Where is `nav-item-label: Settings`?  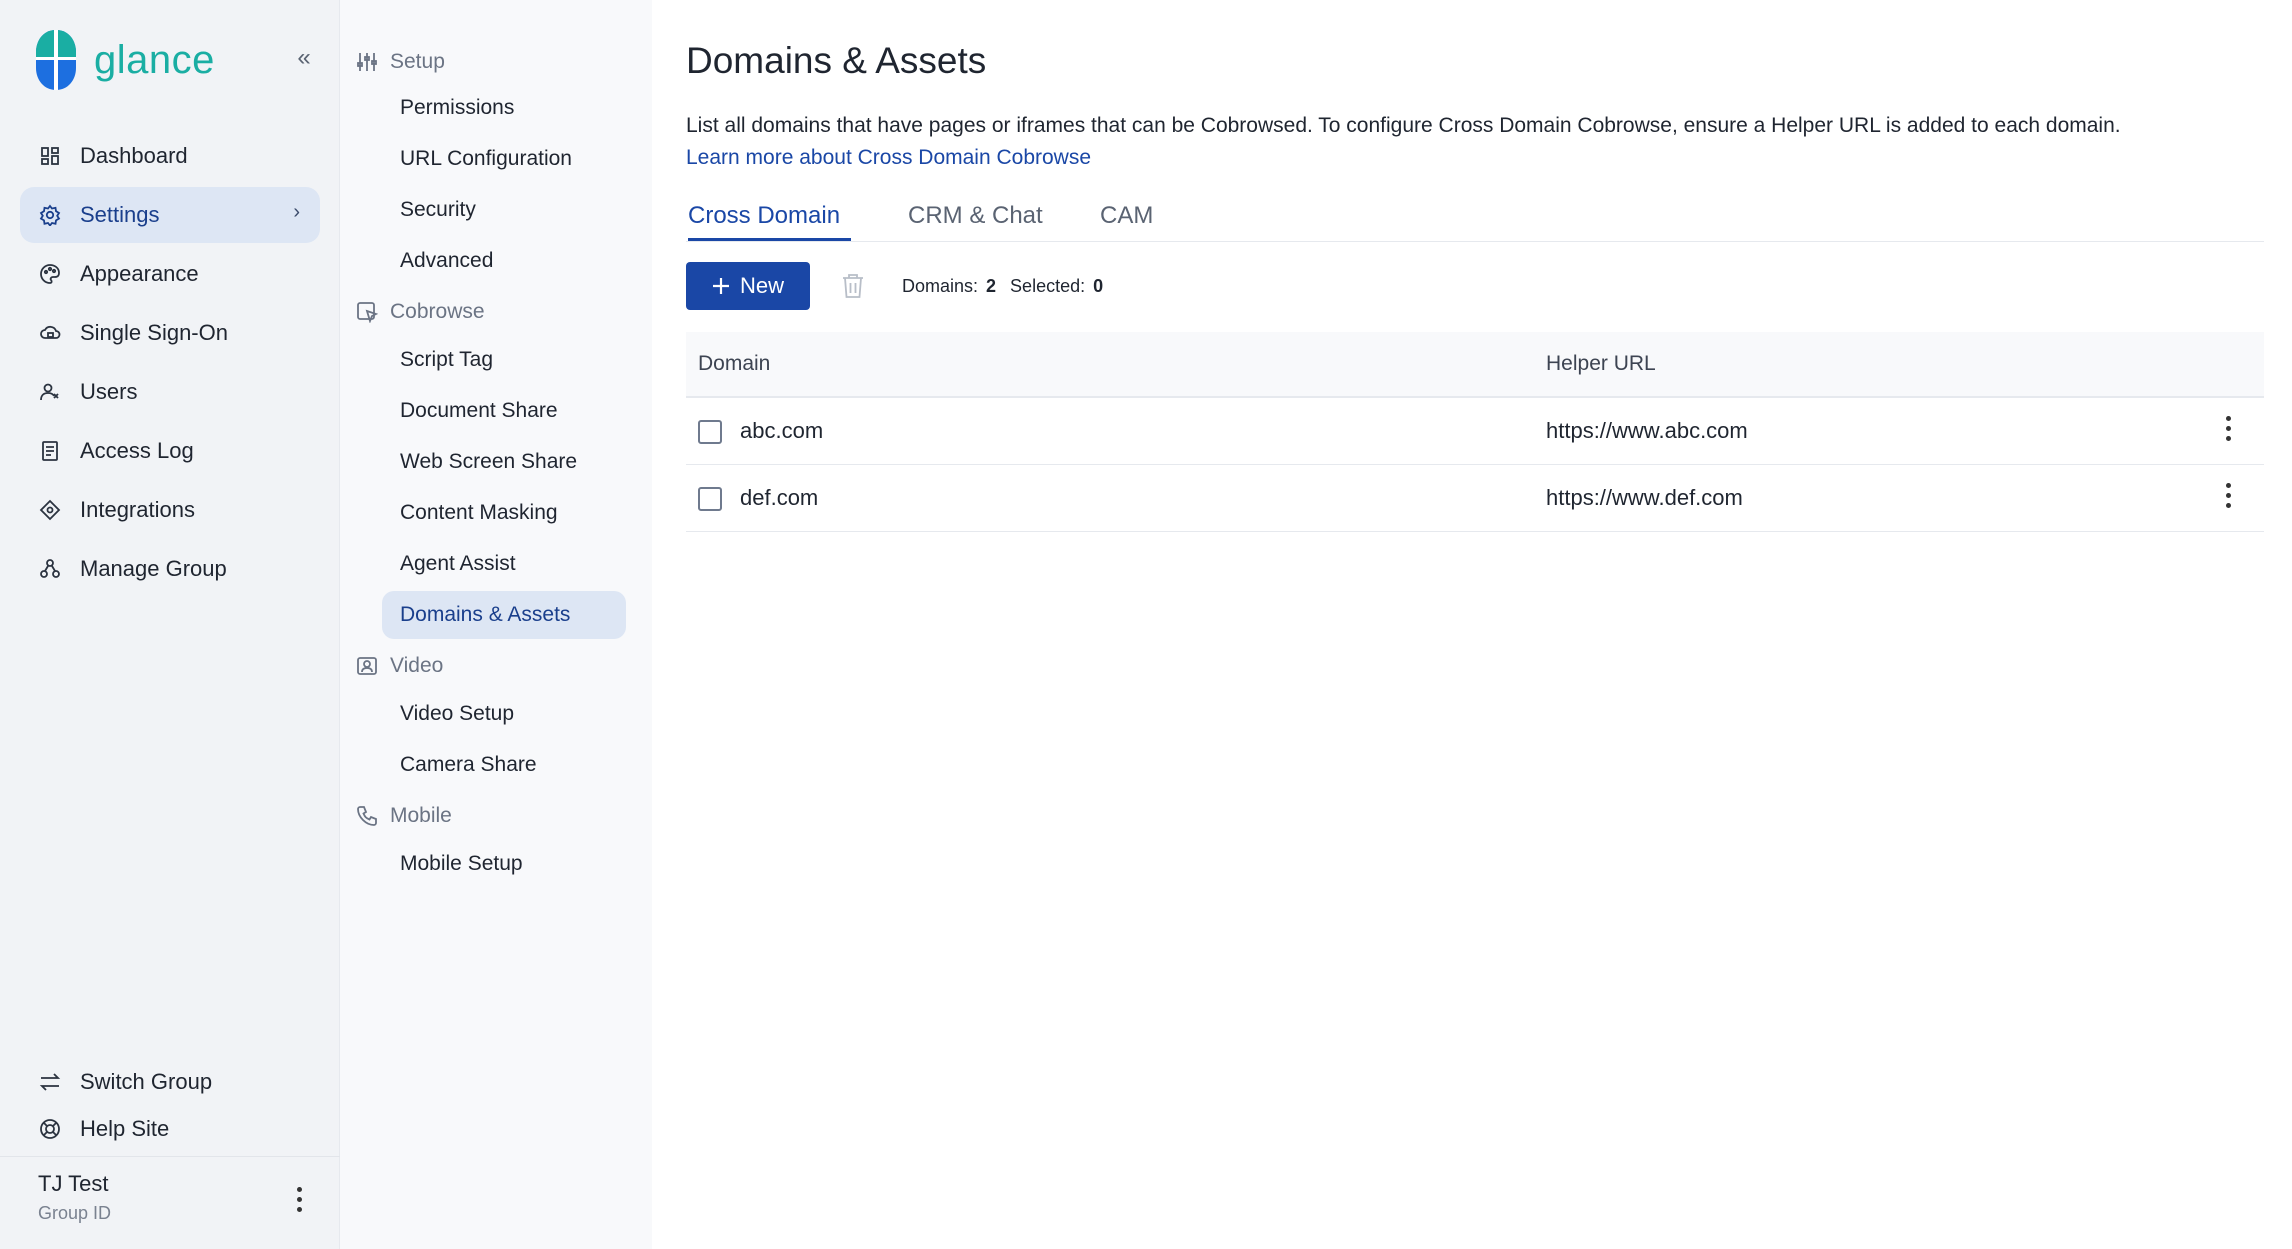
nav-item-label: Settings is located at coordinates (120, 214).